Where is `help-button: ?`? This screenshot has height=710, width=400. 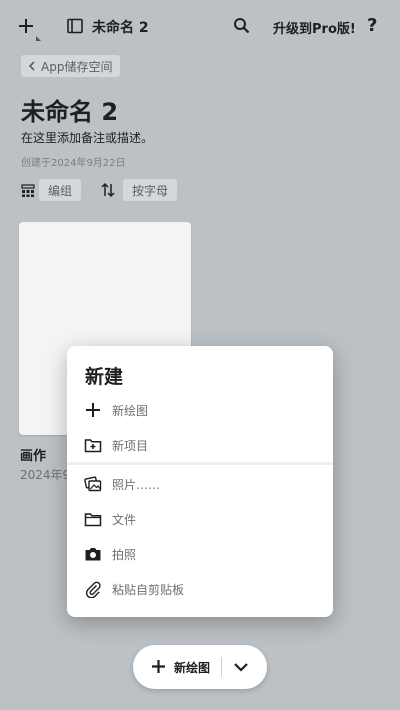 help-button: ? is located at coordinates (372, 25).